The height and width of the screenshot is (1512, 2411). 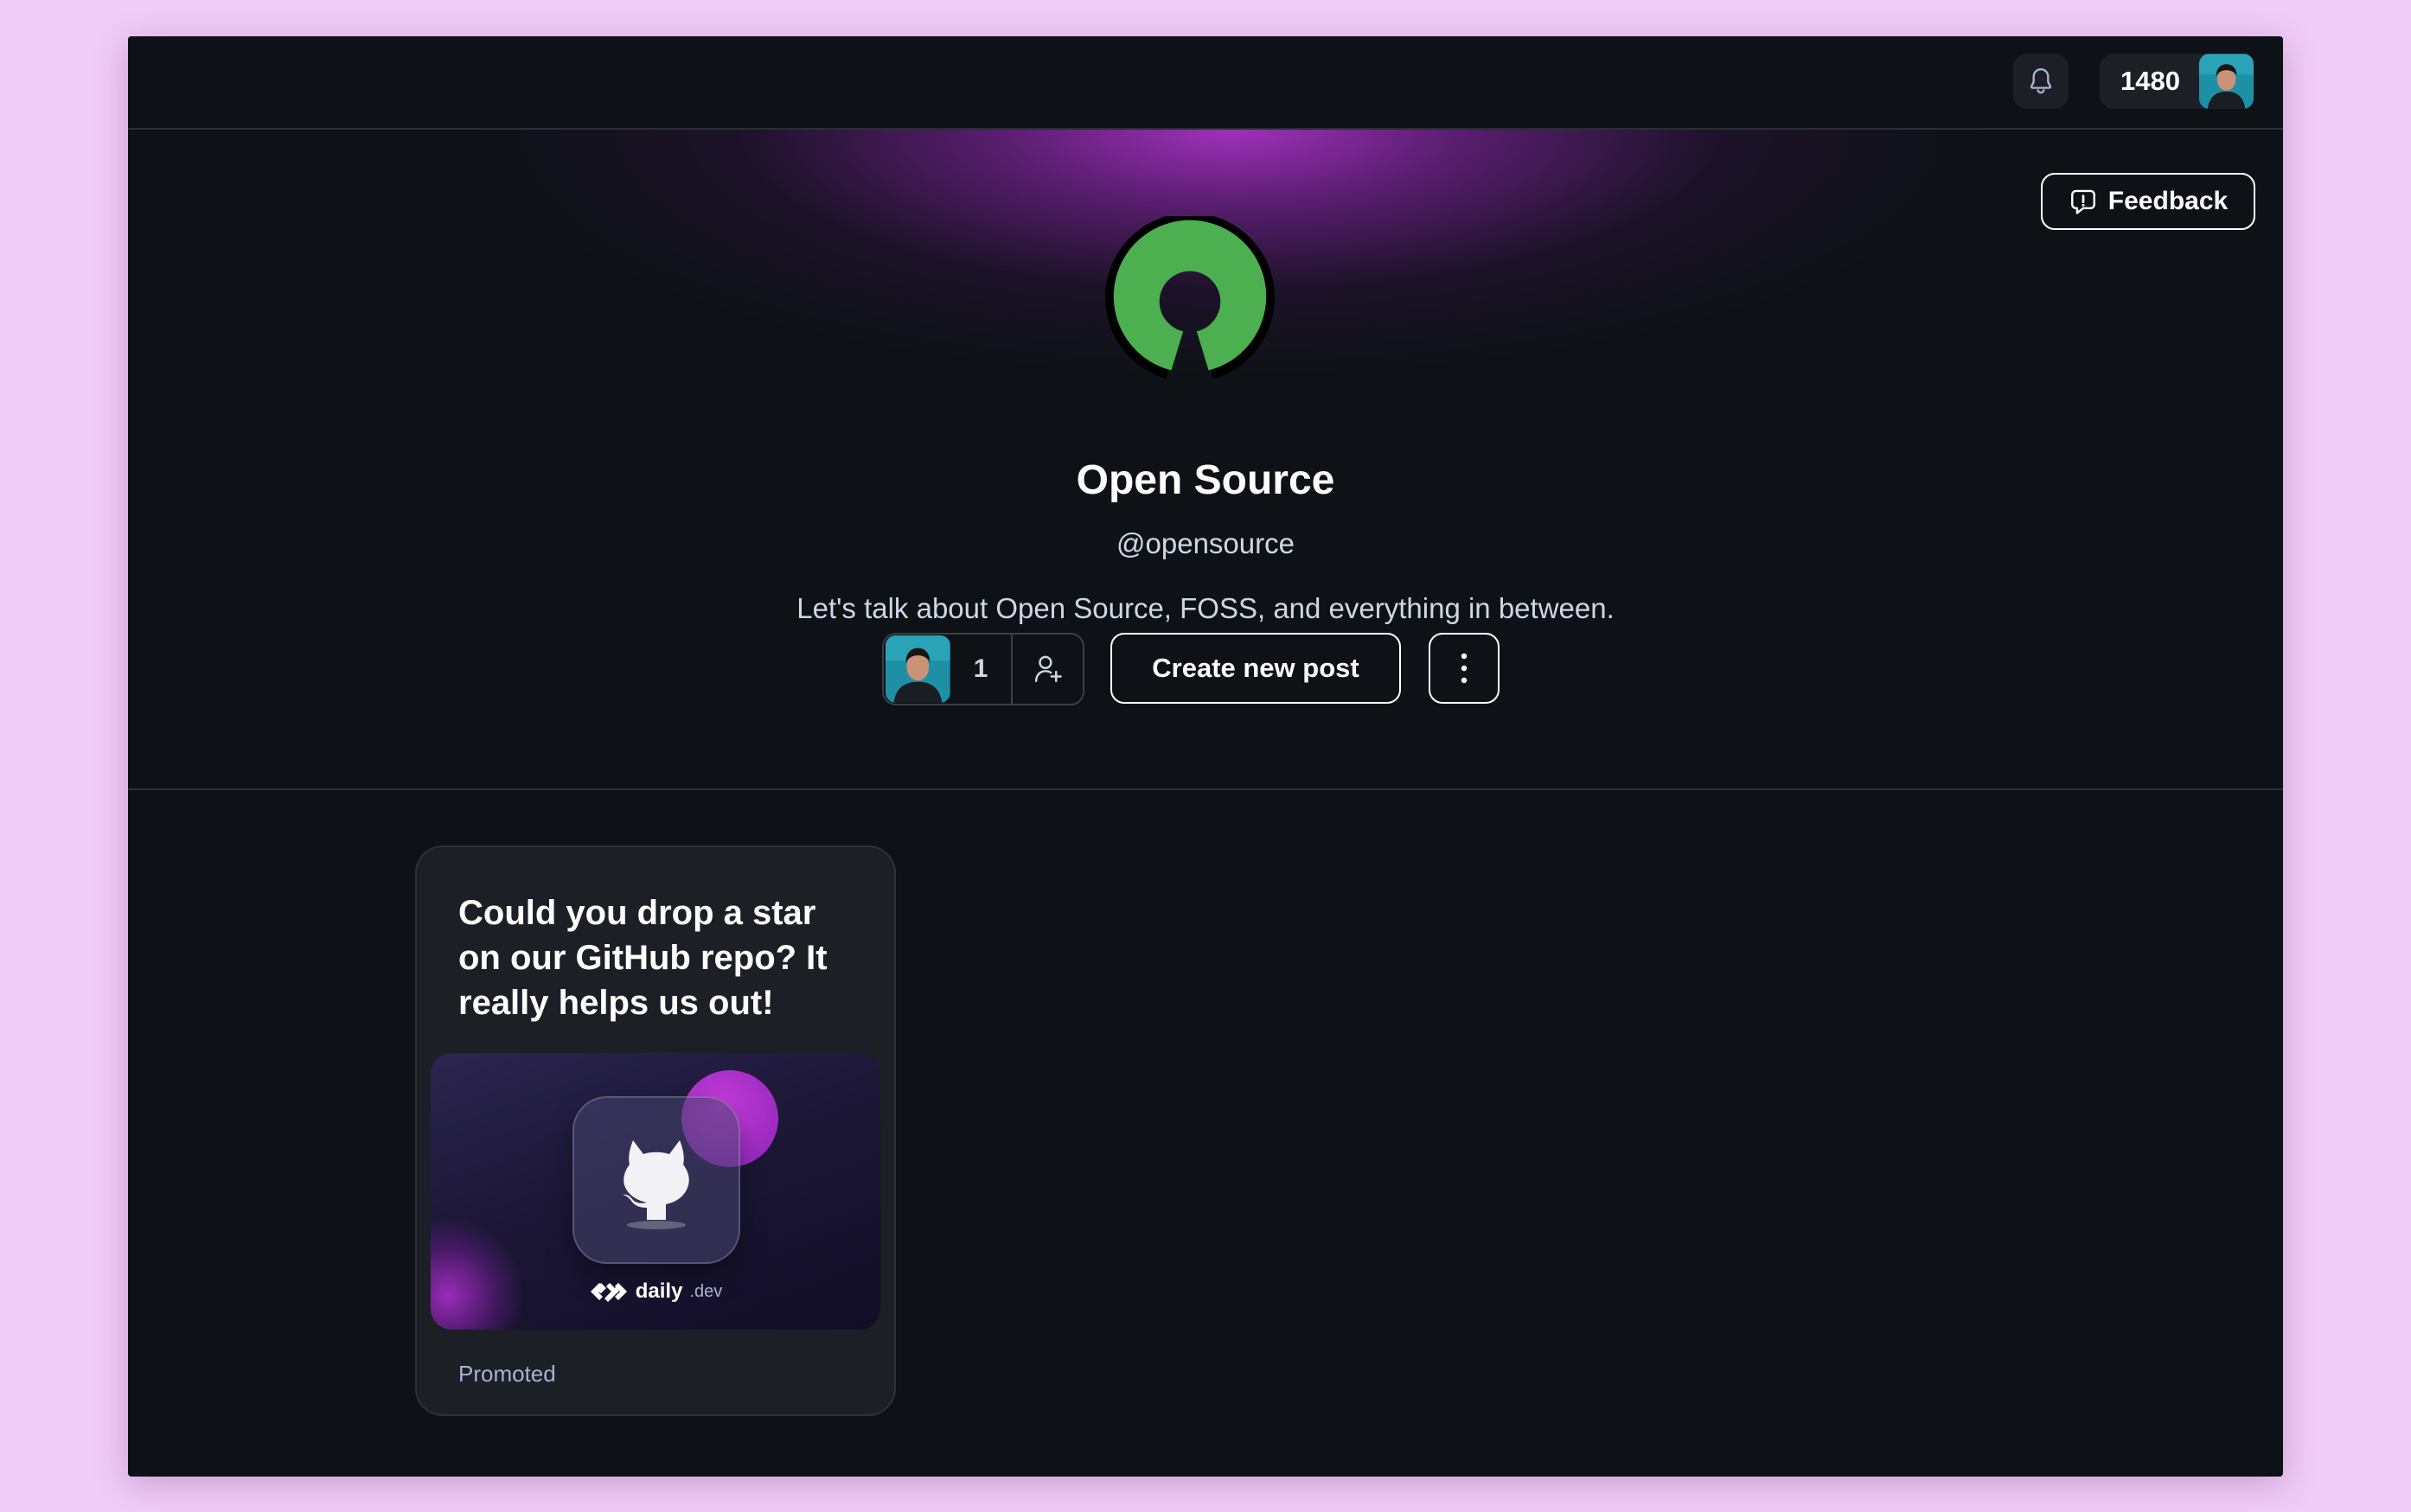 I want to click on add-member-icon, so click(x=1048, y=669).